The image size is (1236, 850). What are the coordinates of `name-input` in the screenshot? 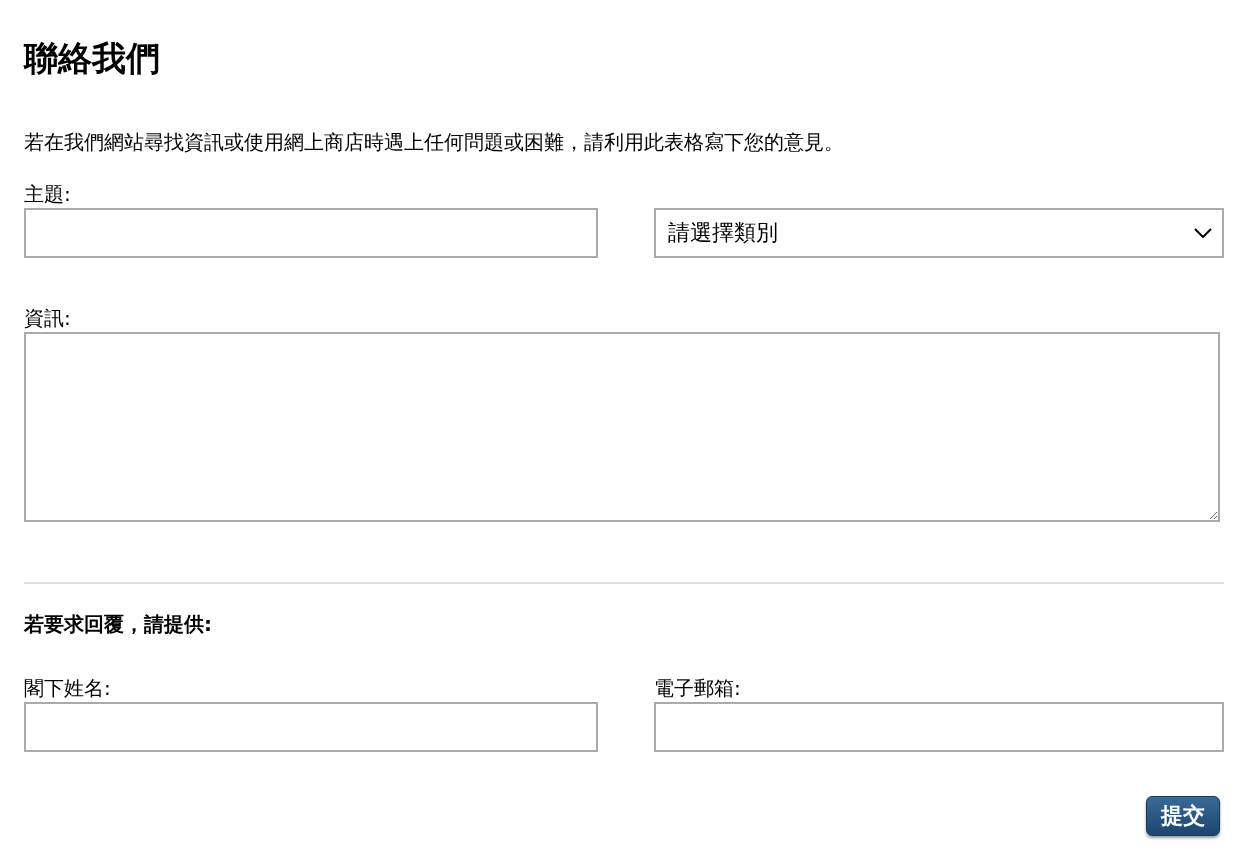 It's located at (311, 727).